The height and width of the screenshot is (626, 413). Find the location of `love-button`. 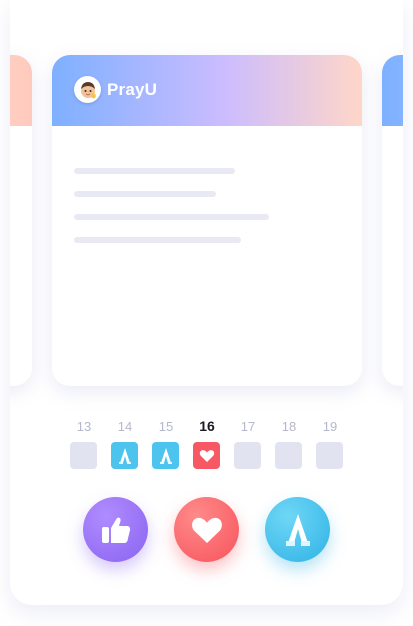

love-button is located at coordinates (206, 529).